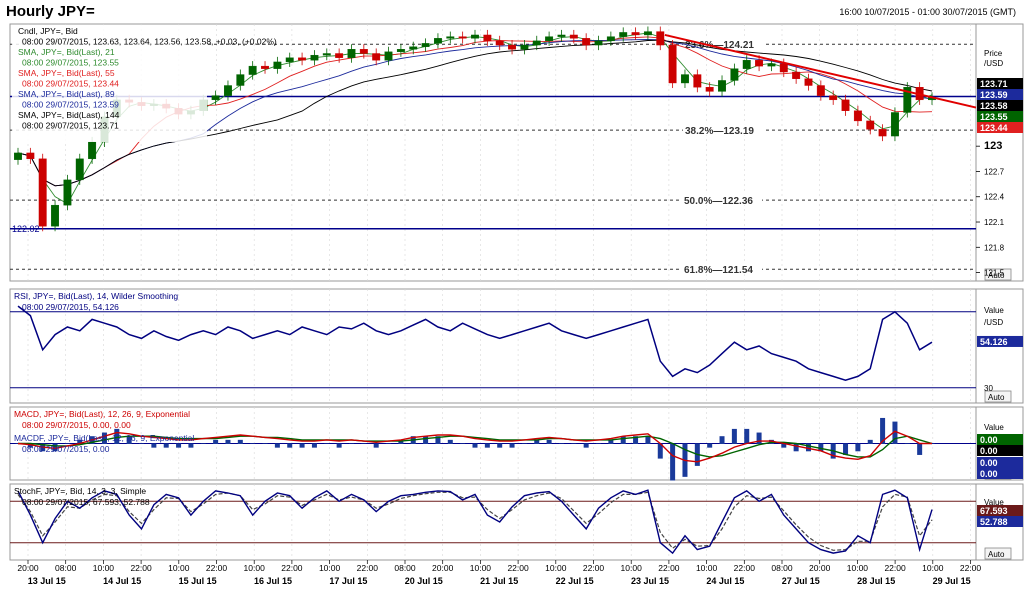 Image resolution: width=1024 pixels, height=603 pixels. What do you see at coordinates (66, 73) in the screenshot?
I see `legend-series-name: SMA, JPY=, Bid(Last), 55` at bounding box center [66, 73].